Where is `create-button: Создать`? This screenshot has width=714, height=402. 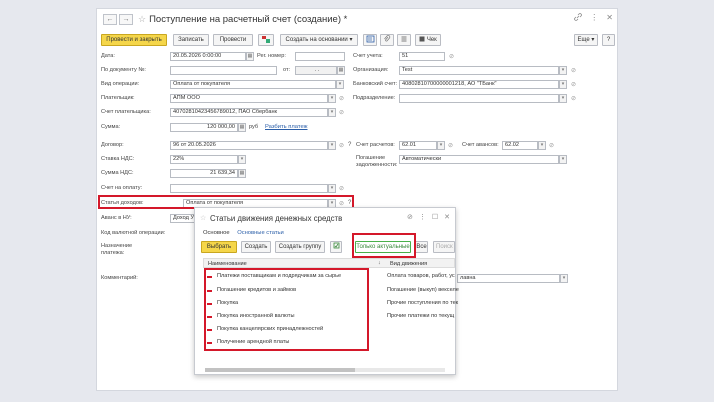 create-button: Создать is located at coordinates (256, 247).